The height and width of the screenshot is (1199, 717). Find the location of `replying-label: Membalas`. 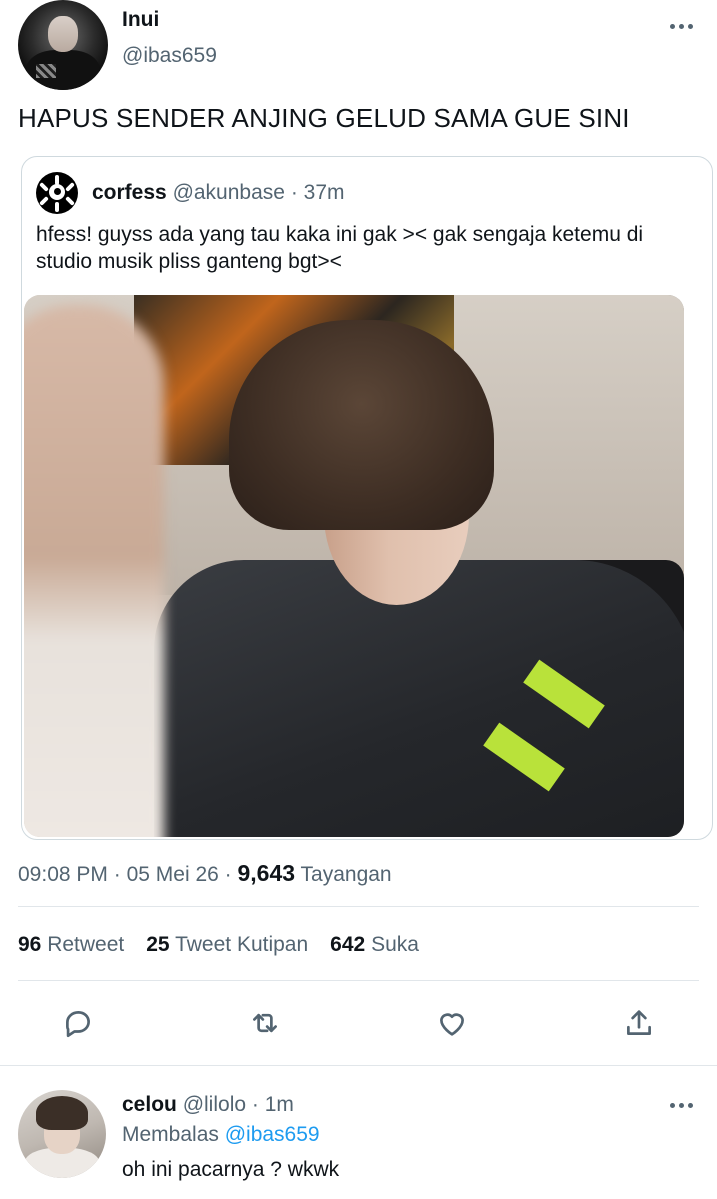

replying-label: Membalas is located at coordinates (170, 1134).